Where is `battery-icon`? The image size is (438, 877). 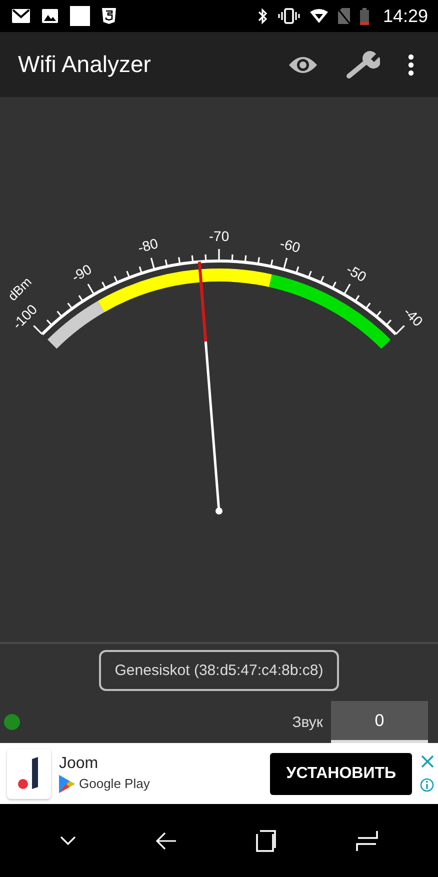
battery-icon is located at coordinates (364, 16).